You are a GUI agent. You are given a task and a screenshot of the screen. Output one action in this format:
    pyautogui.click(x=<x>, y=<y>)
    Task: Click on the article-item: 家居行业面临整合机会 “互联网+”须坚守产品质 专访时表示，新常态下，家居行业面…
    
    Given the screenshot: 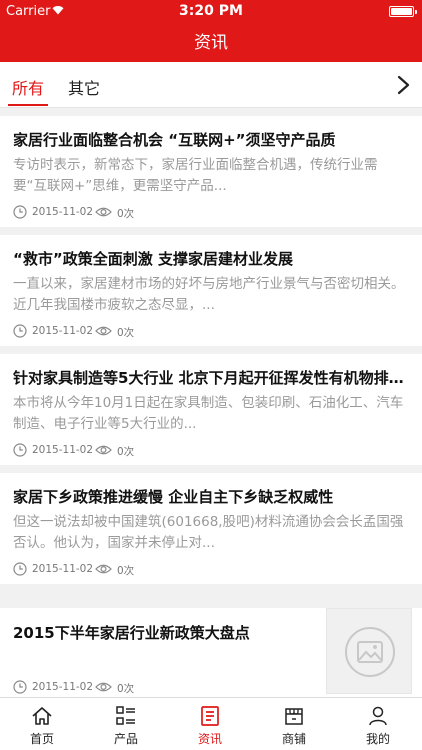 What is the action you would take?
    pyautogui.click(x=211, y=171)
    